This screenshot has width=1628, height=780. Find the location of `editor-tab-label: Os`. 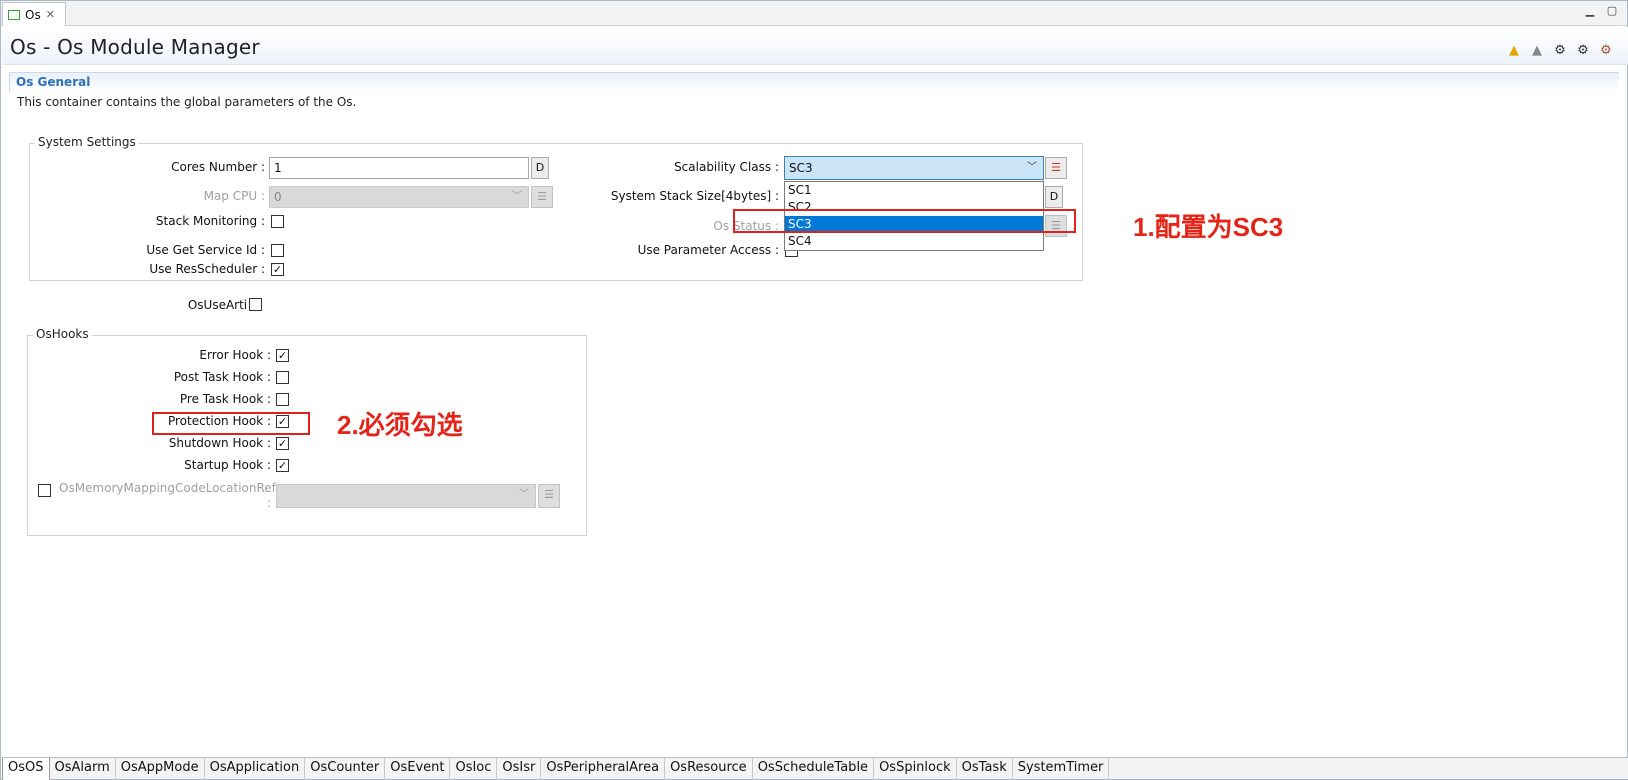

editor-tab-label: Os is located at coordinates (33, 14).